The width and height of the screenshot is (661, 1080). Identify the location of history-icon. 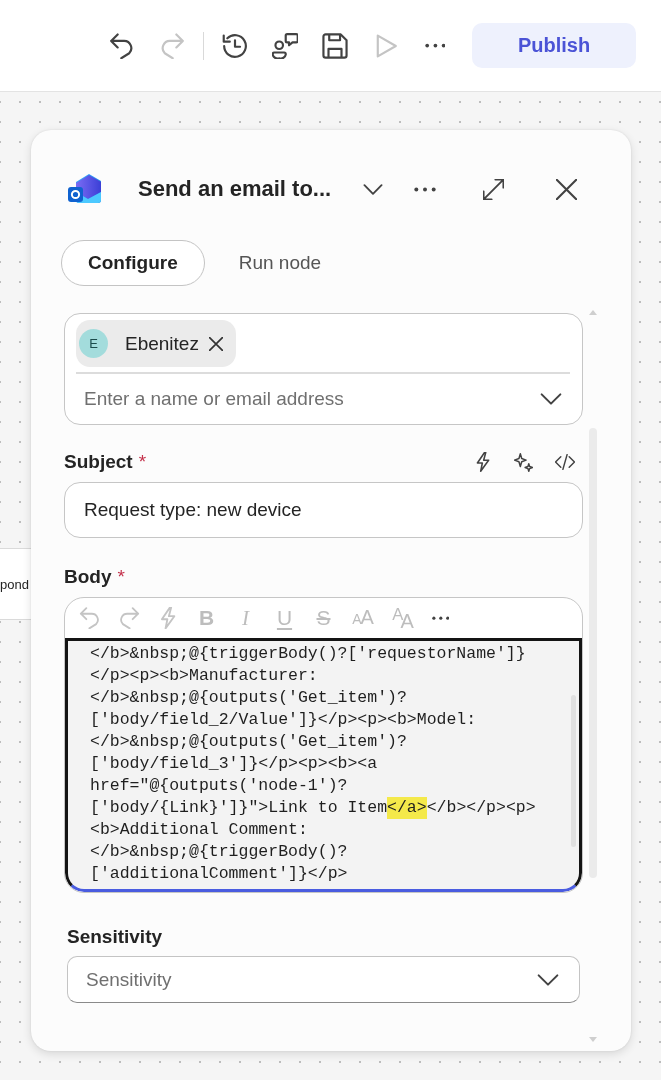
(235, 45).